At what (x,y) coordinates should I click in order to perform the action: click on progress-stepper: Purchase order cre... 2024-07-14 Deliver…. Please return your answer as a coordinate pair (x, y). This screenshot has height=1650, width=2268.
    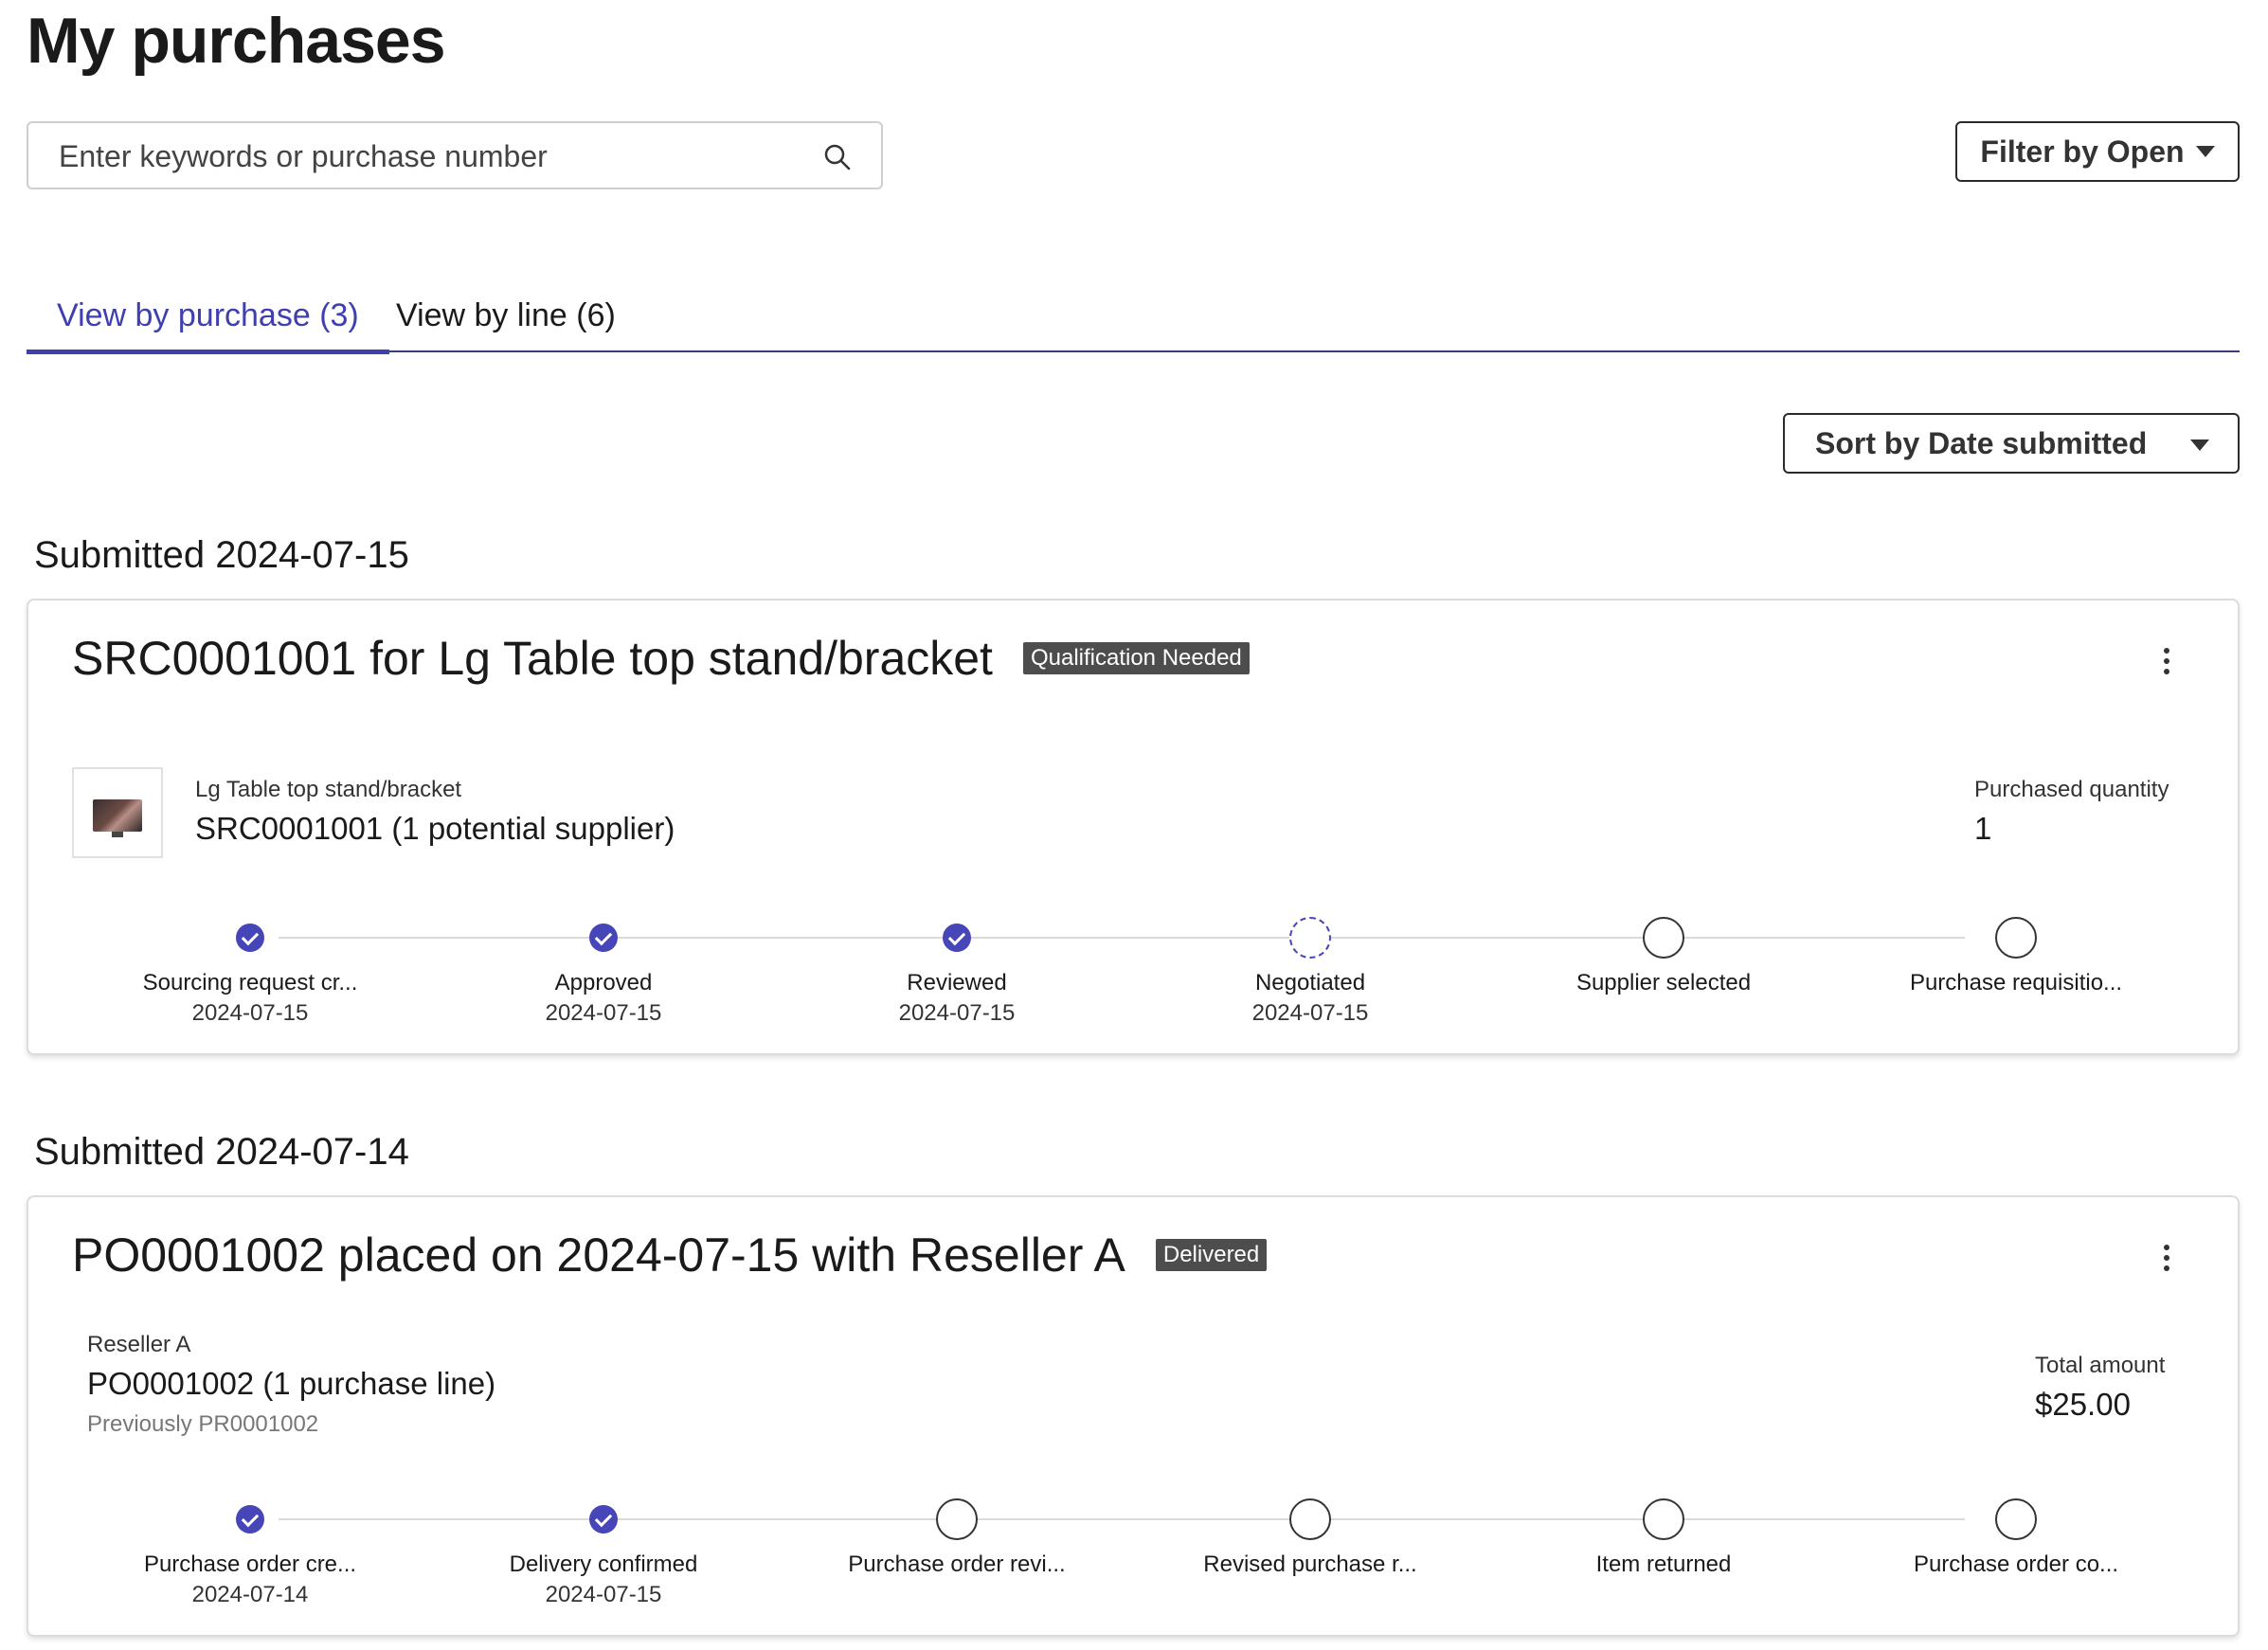
    Looking at the image, I should click on (1134, 1545).